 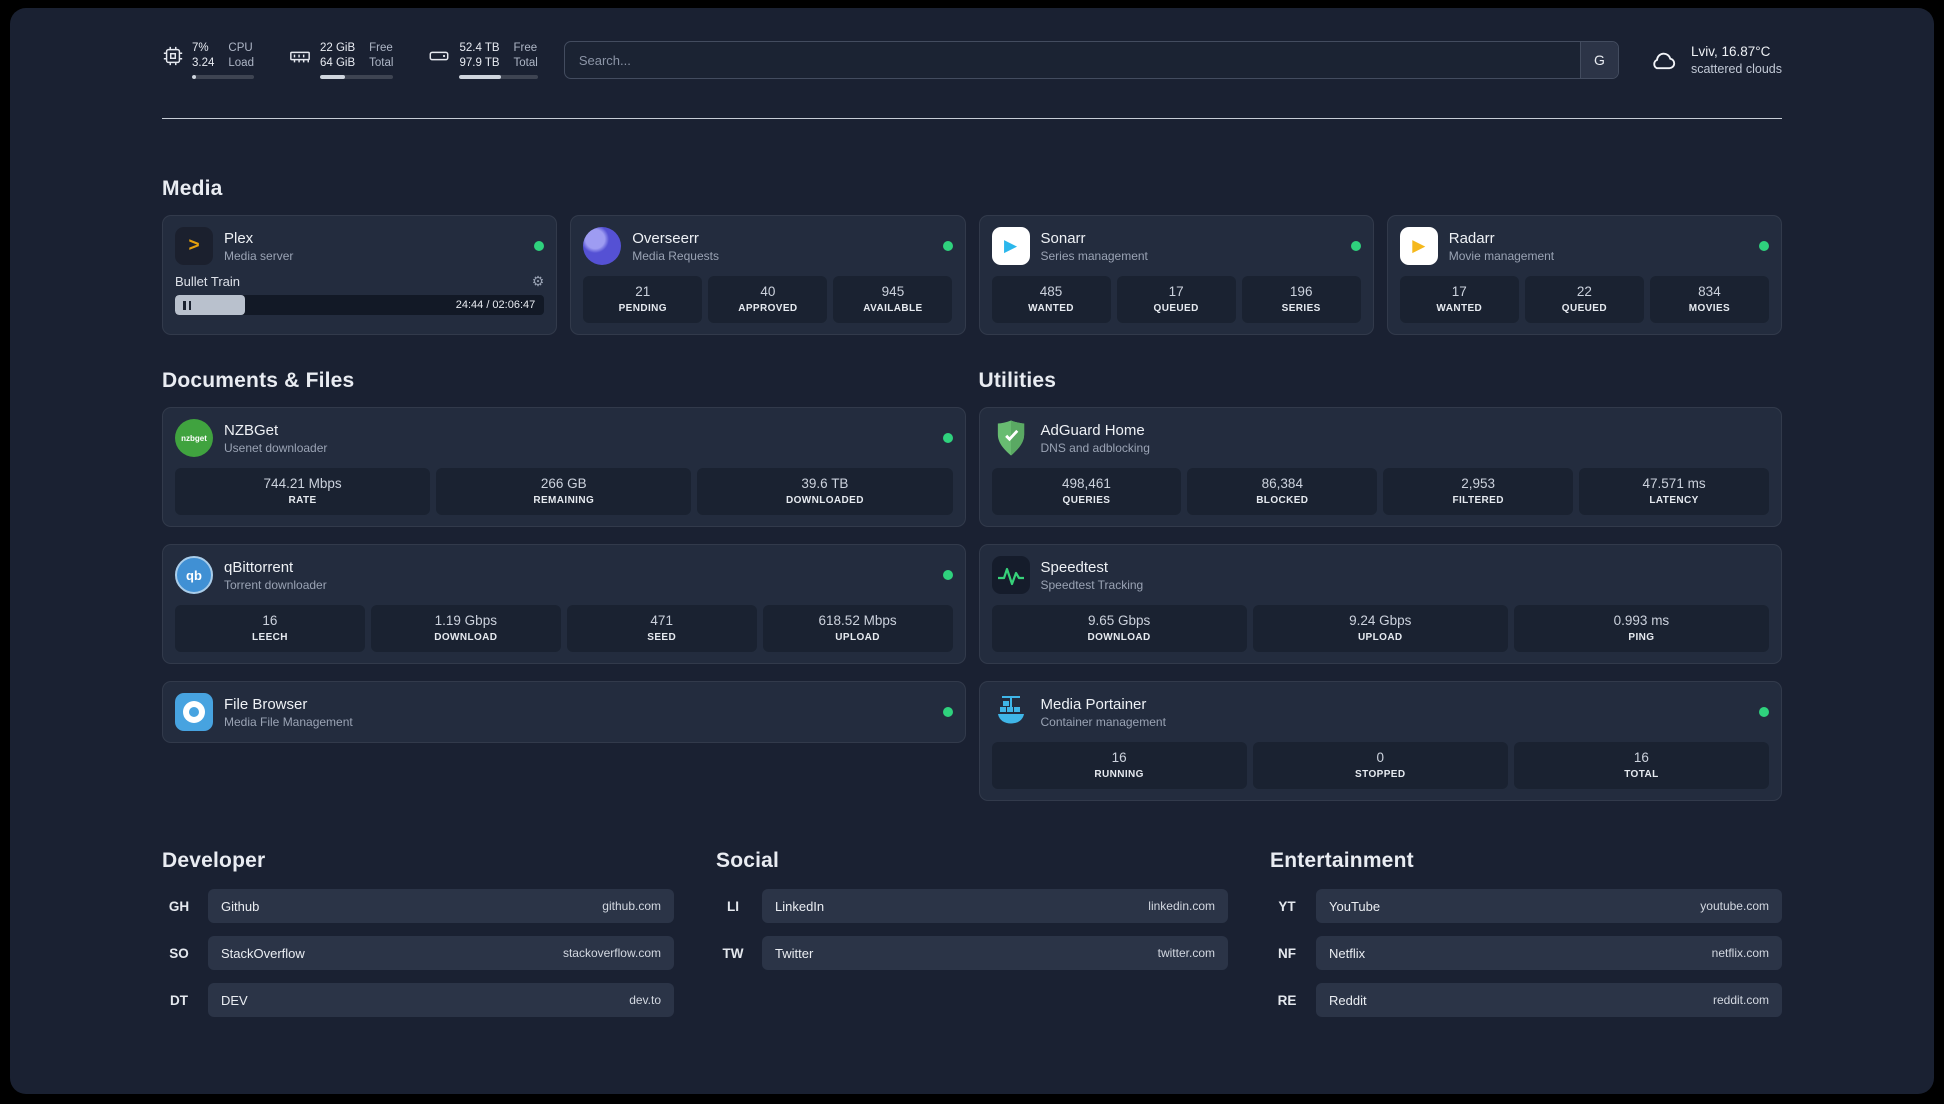 I want to click on app-card-filebrowser: File Browser Media File Management, so click(x=564, y=712).